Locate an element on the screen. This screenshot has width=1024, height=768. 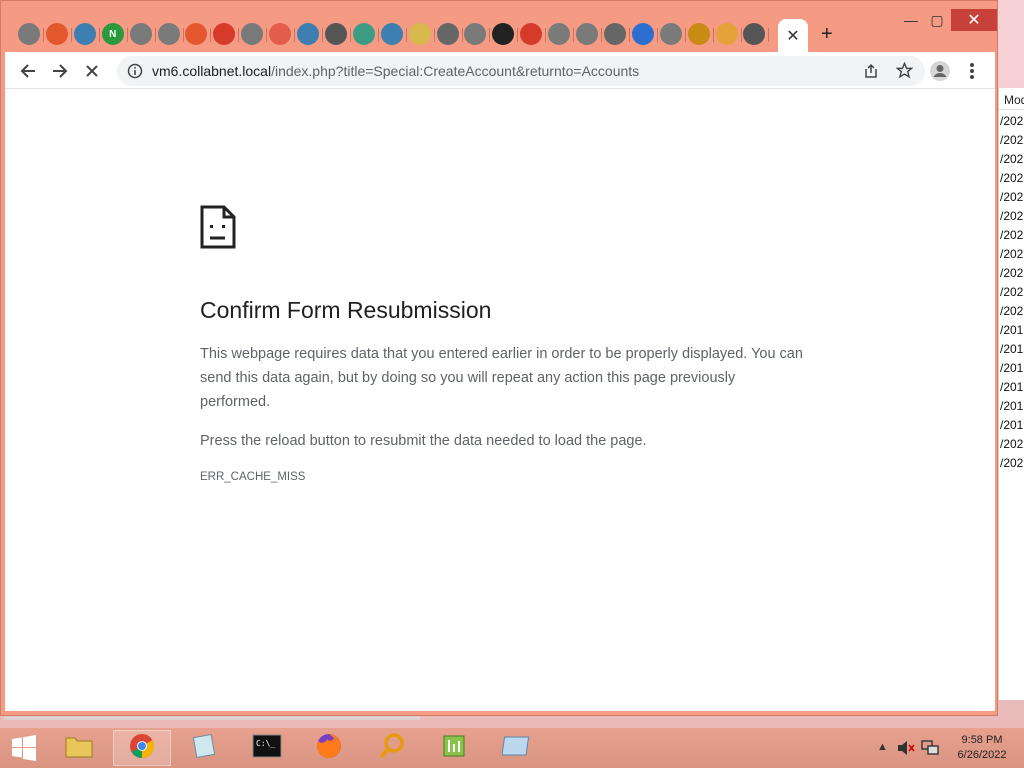
tab-network-icon is located at coordinates (363, 34).